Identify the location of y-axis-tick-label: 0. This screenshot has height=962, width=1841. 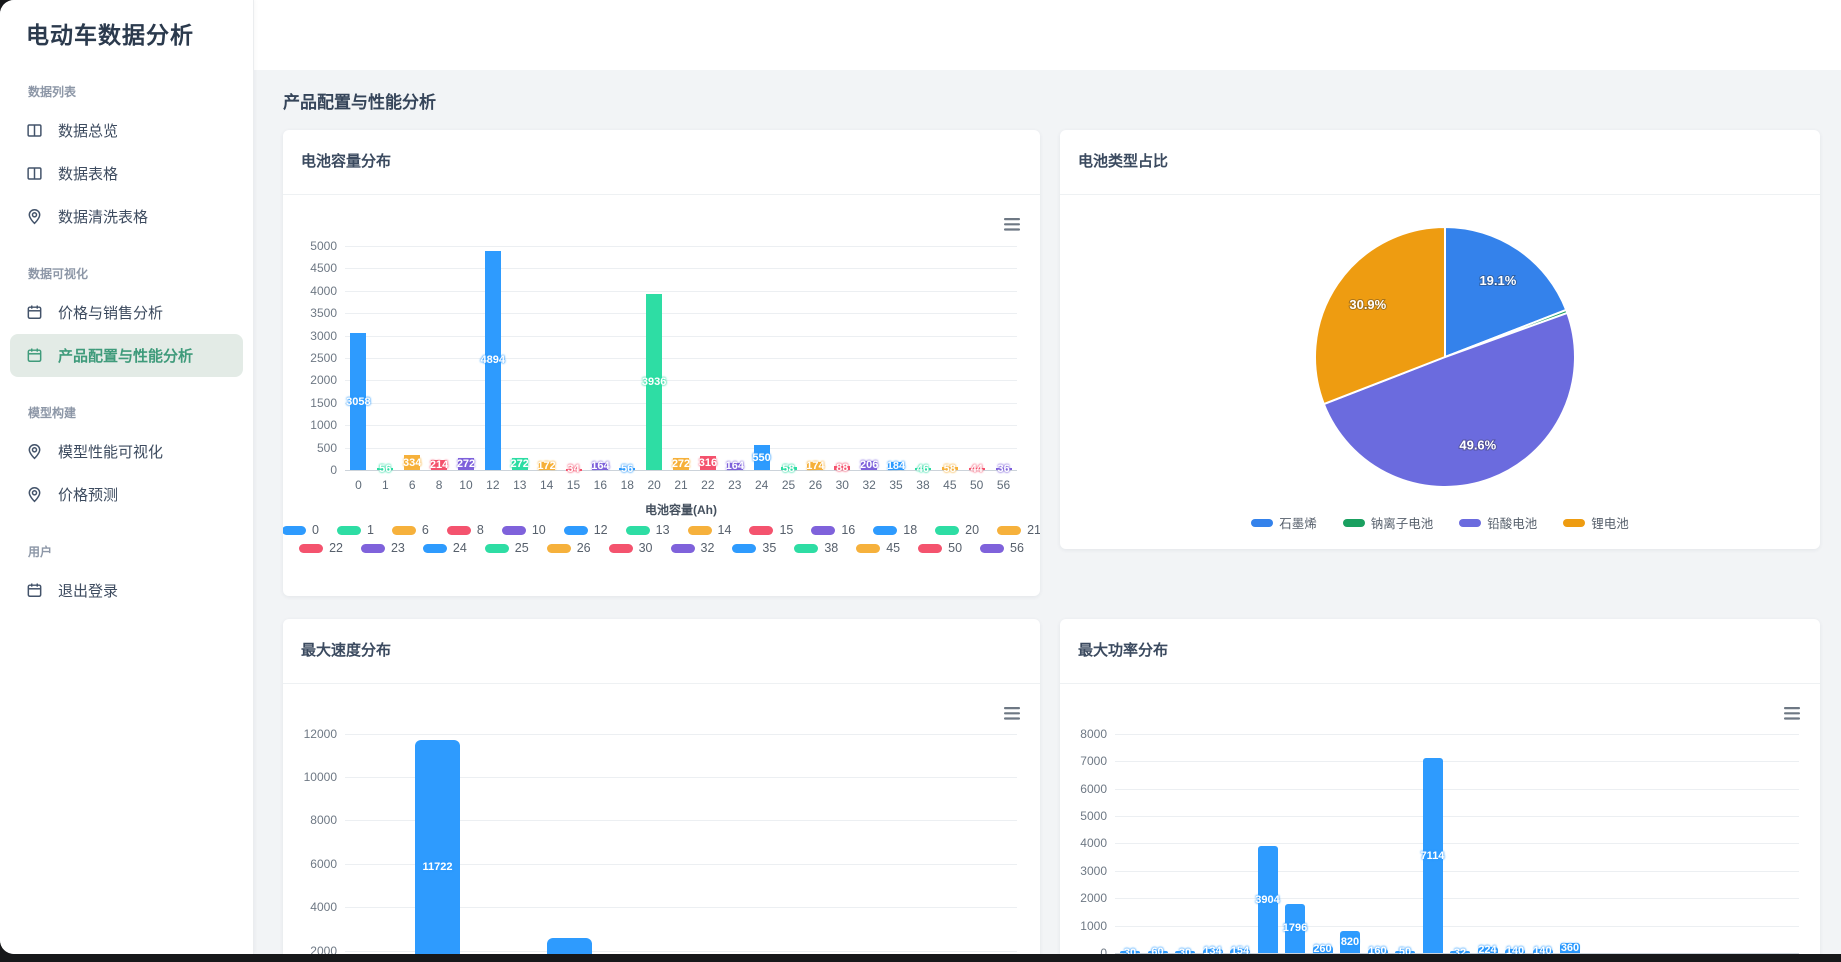
(333, 470).